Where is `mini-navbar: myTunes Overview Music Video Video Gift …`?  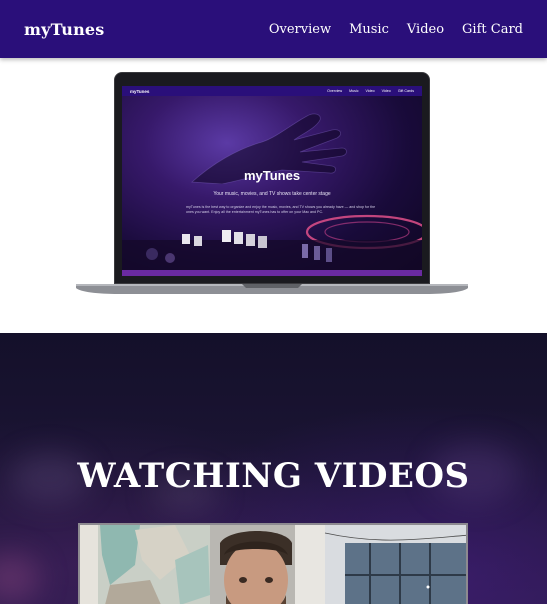
mini-navbar: myTunes Overview Music Video Video Gift … is located at coordinates (272, 91).